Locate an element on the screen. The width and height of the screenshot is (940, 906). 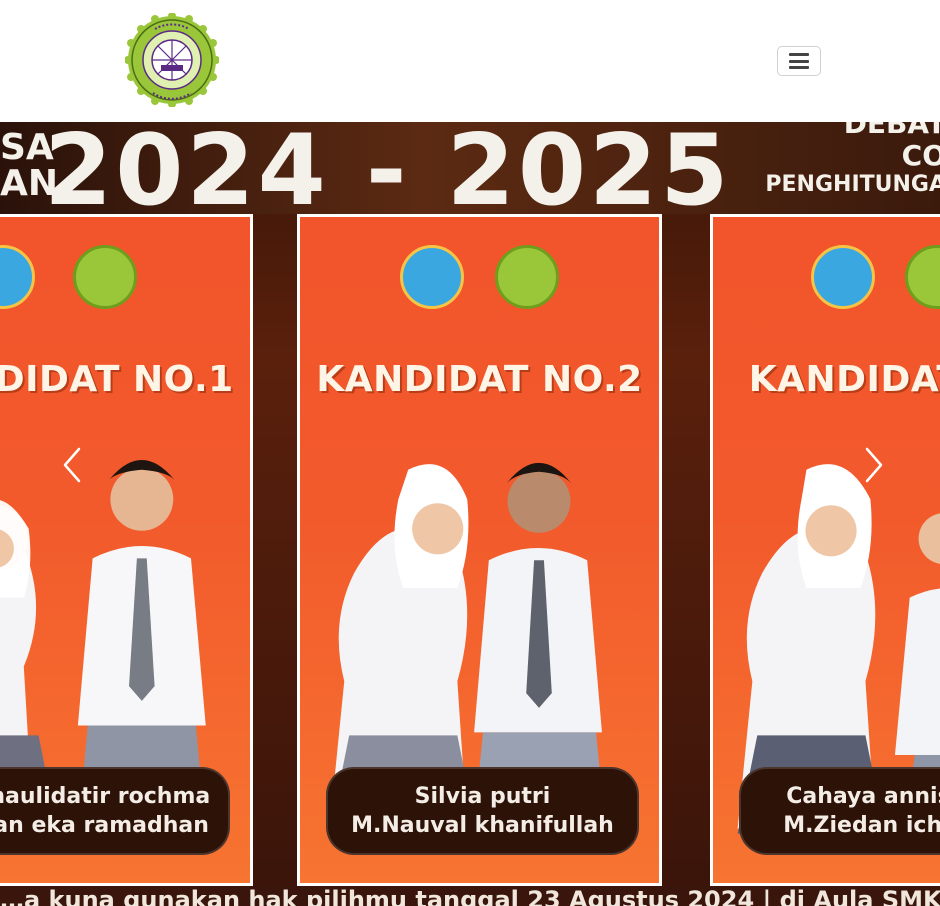
candidate-label: KANDIDAT NO.2 is located at coordinates (479, 379).